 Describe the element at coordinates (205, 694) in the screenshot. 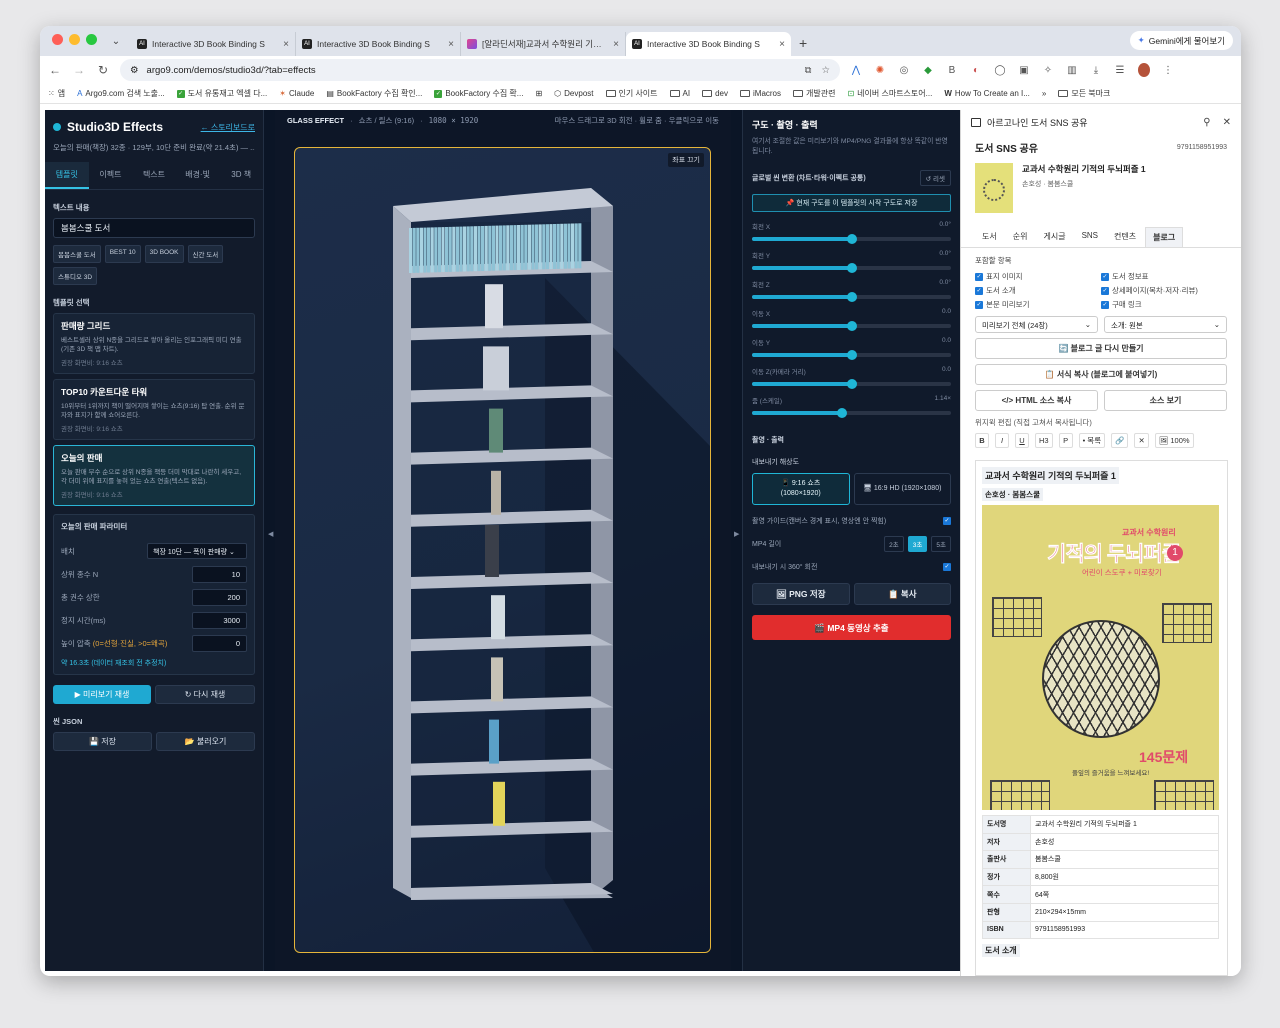

I see `replay-button: ↻ 다시 재생` at that location.